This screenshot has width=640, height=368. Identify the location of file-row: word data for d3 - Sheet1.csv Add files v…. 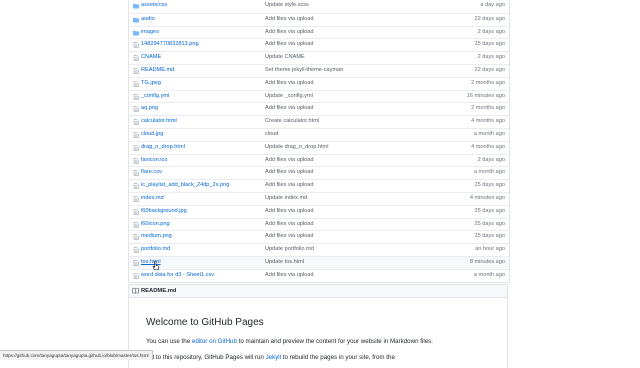
(319, 275).